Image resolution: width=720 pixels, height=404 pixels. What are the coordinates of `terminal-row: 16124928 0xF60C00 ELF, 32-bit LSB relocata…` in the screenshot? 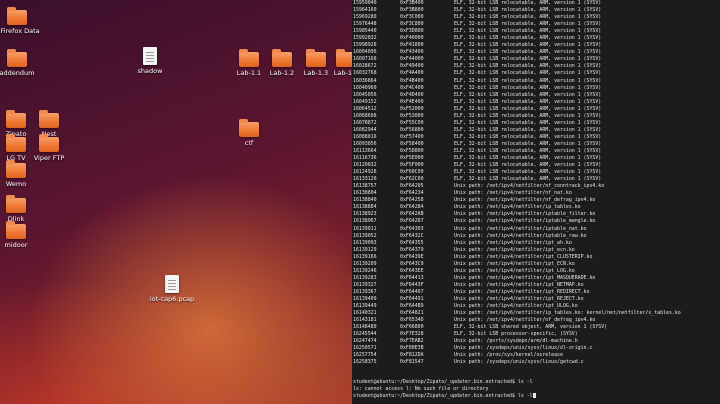 It's located at (536, 172).